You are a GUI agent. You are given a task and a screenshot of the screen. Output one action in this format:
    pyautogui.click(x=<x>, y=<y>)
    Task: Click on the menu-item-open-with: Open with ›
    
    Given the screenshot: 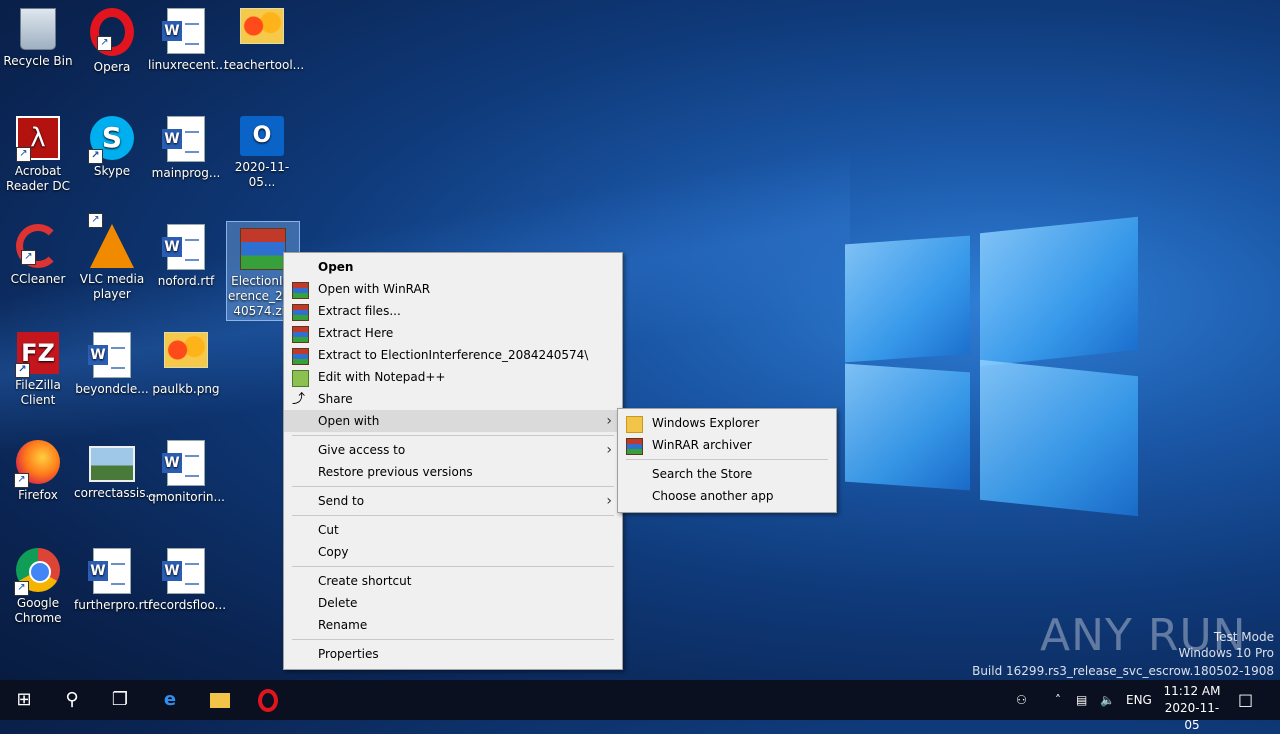 What is the action you would take?
    pyautogui.click(x=453, y=421)
    